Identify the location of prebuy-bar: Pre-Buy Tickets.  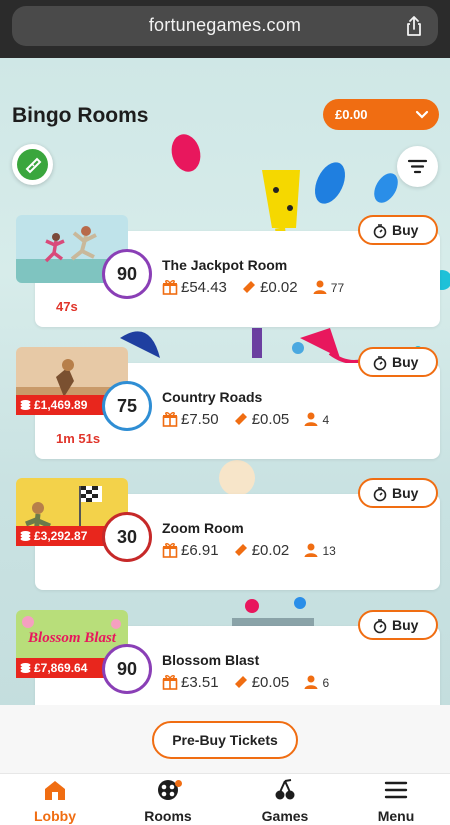
(225, 739).